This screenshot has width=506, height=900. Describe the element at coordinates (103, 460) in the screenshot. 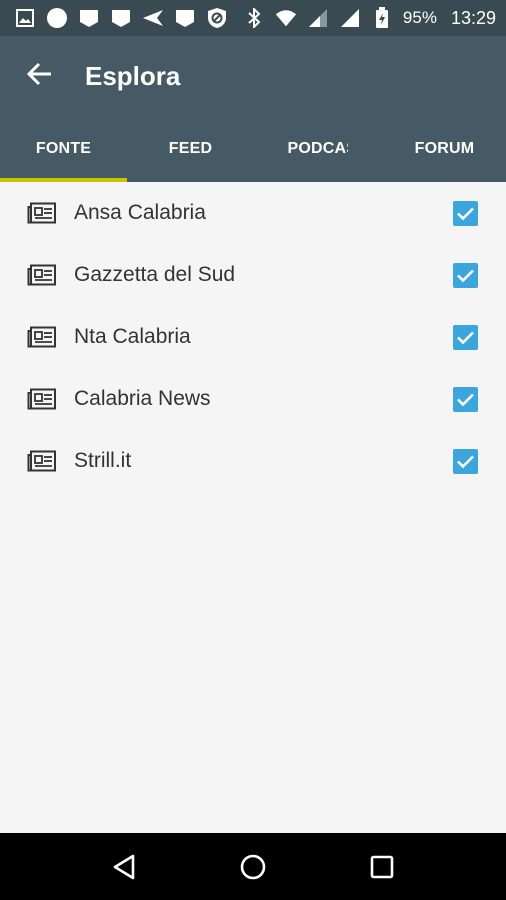

I see `source-name: Strill.it` at that location.